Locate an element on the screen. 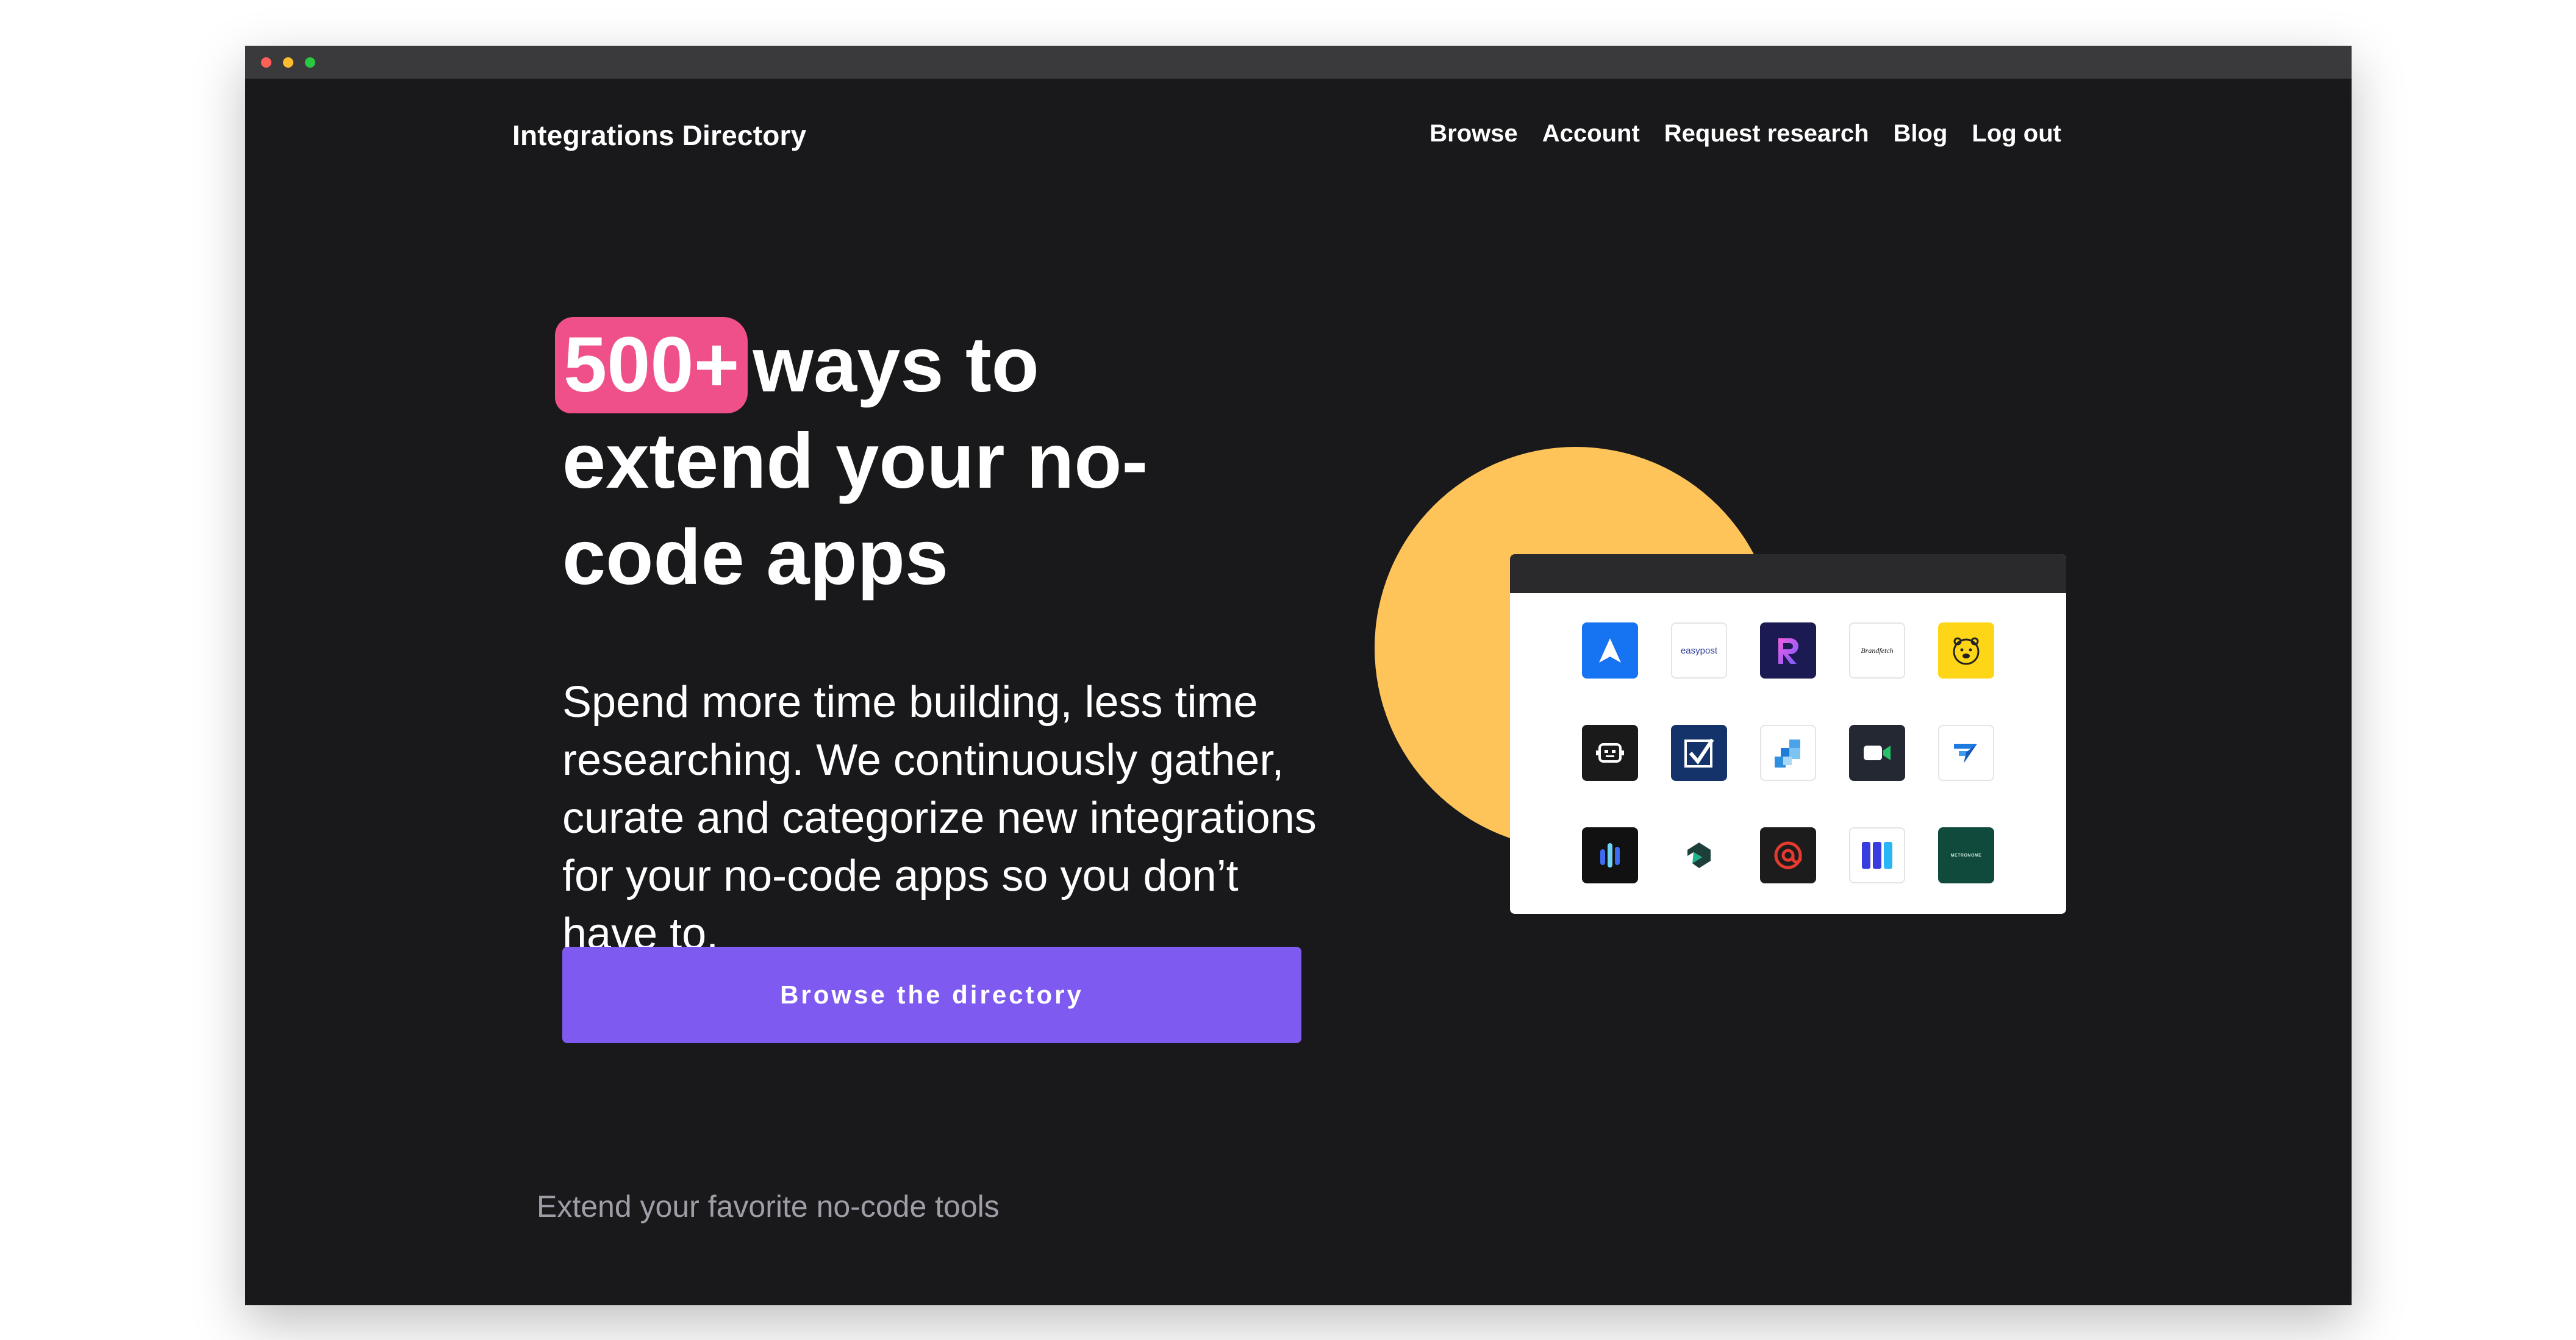 The height and width of the screenshot is (1340, 2576). close-window-dot is located at coordinates (266, 62).